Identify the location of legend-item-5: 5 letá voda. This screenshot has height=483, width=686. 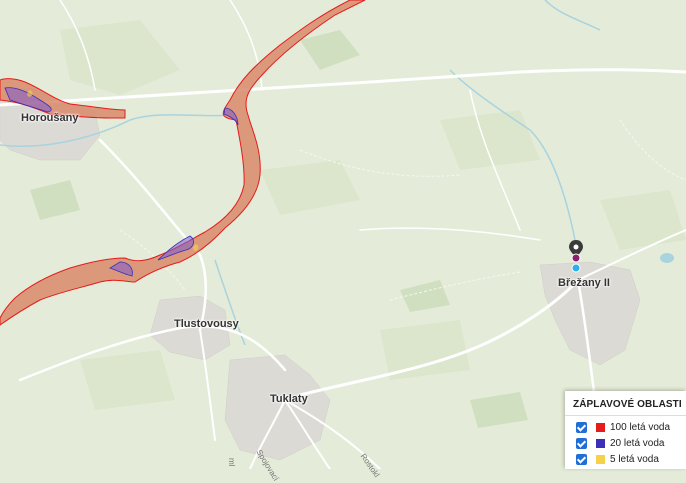
(617, 459).